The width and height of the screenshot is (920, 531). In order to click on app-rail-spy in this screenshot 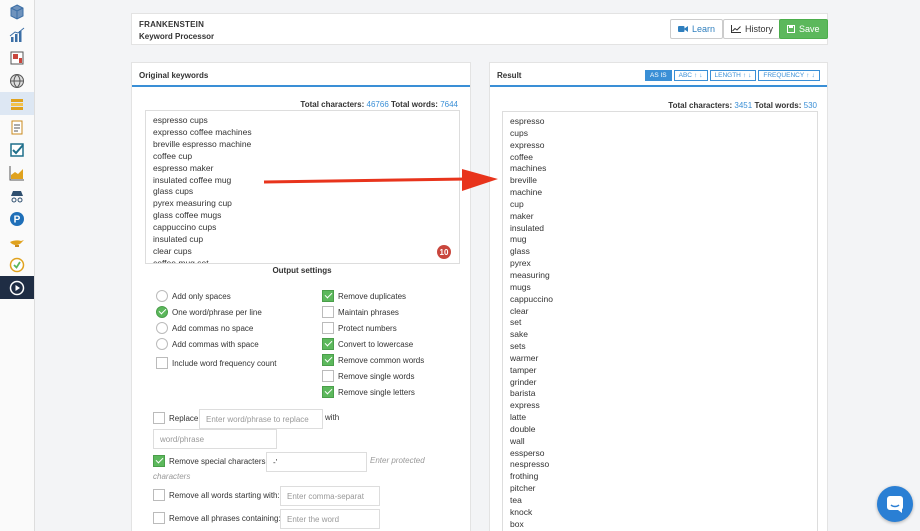, I will do `click(17, 195)`.